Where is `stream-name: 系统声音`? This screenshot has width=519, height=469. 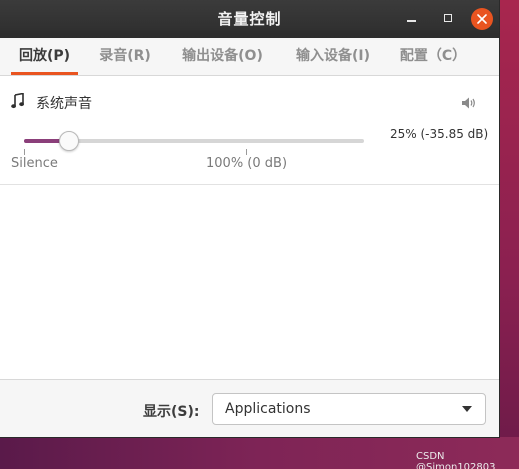 stream-name: 系统声音 is located at coordinates (64, 104).